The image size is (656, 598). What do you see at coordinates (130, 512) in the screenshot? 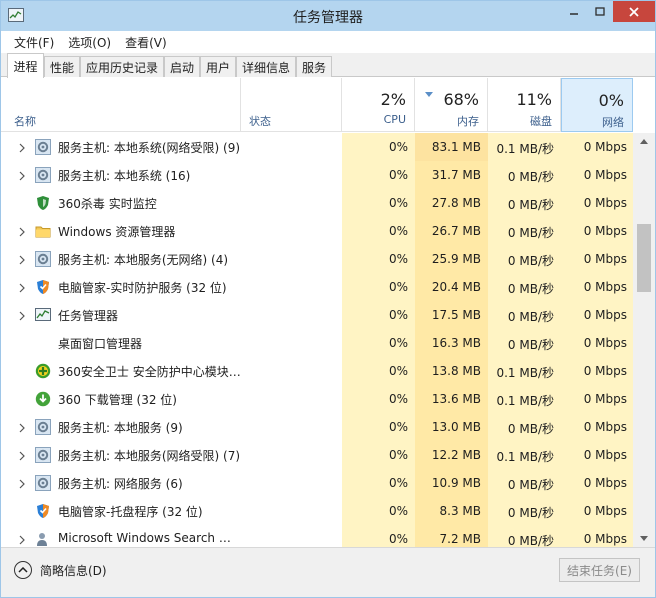
I see `process-name: 电脑管家-托盘程序 (32 位)` at bounding box center [130, 512].